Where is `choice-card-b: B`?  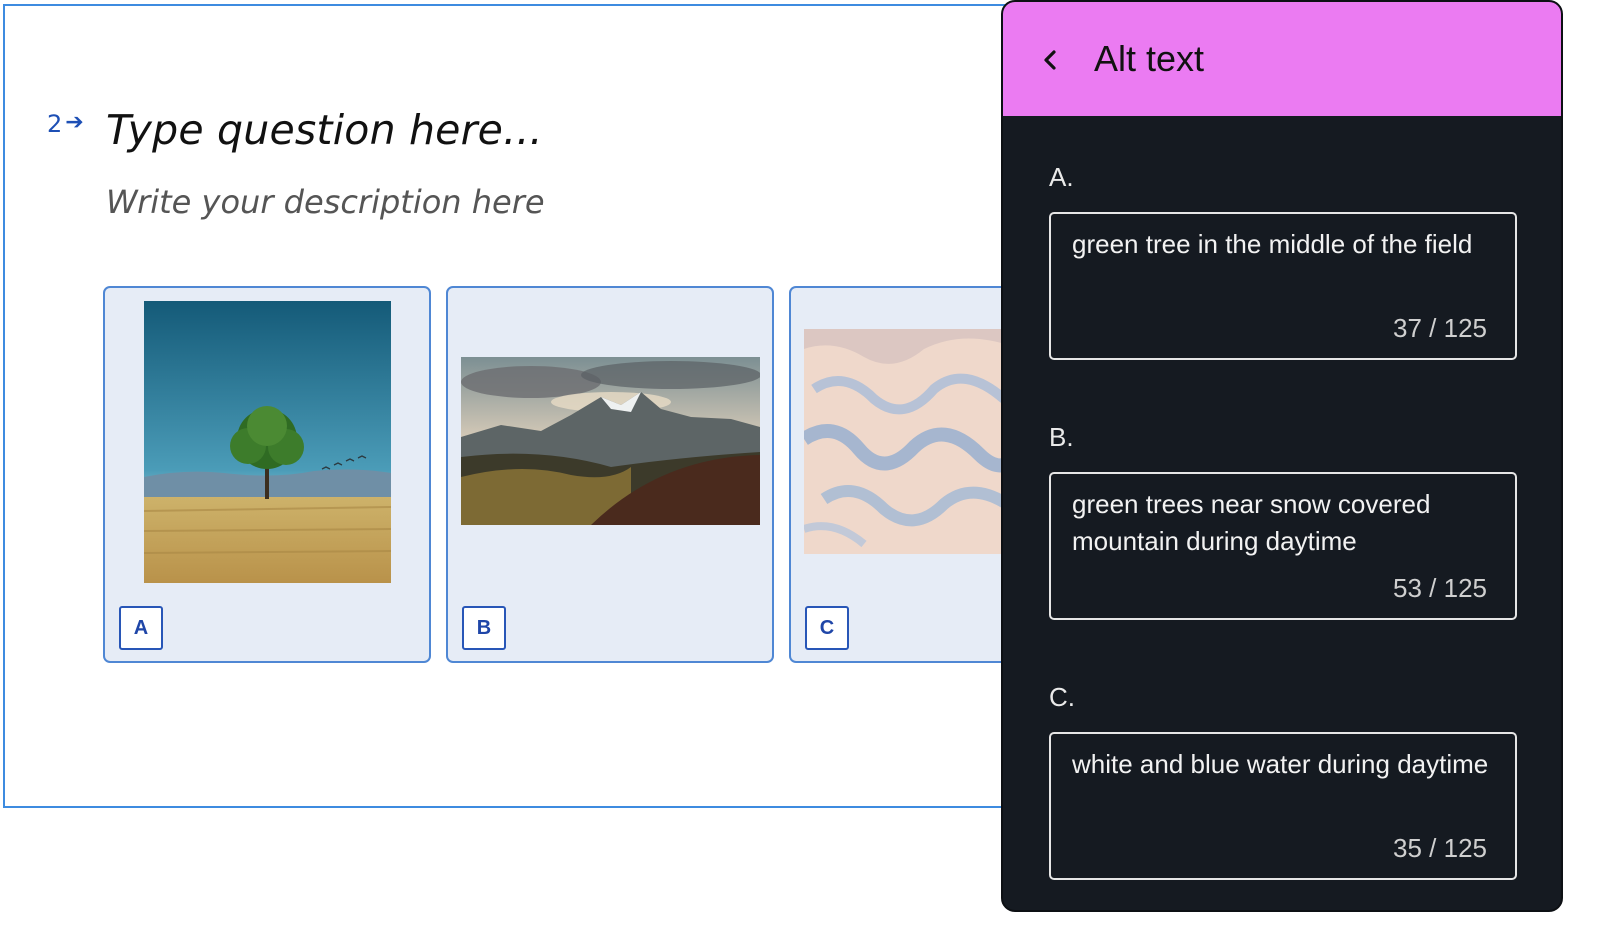
choice-card-b: B is located at coordinates (610, 474).